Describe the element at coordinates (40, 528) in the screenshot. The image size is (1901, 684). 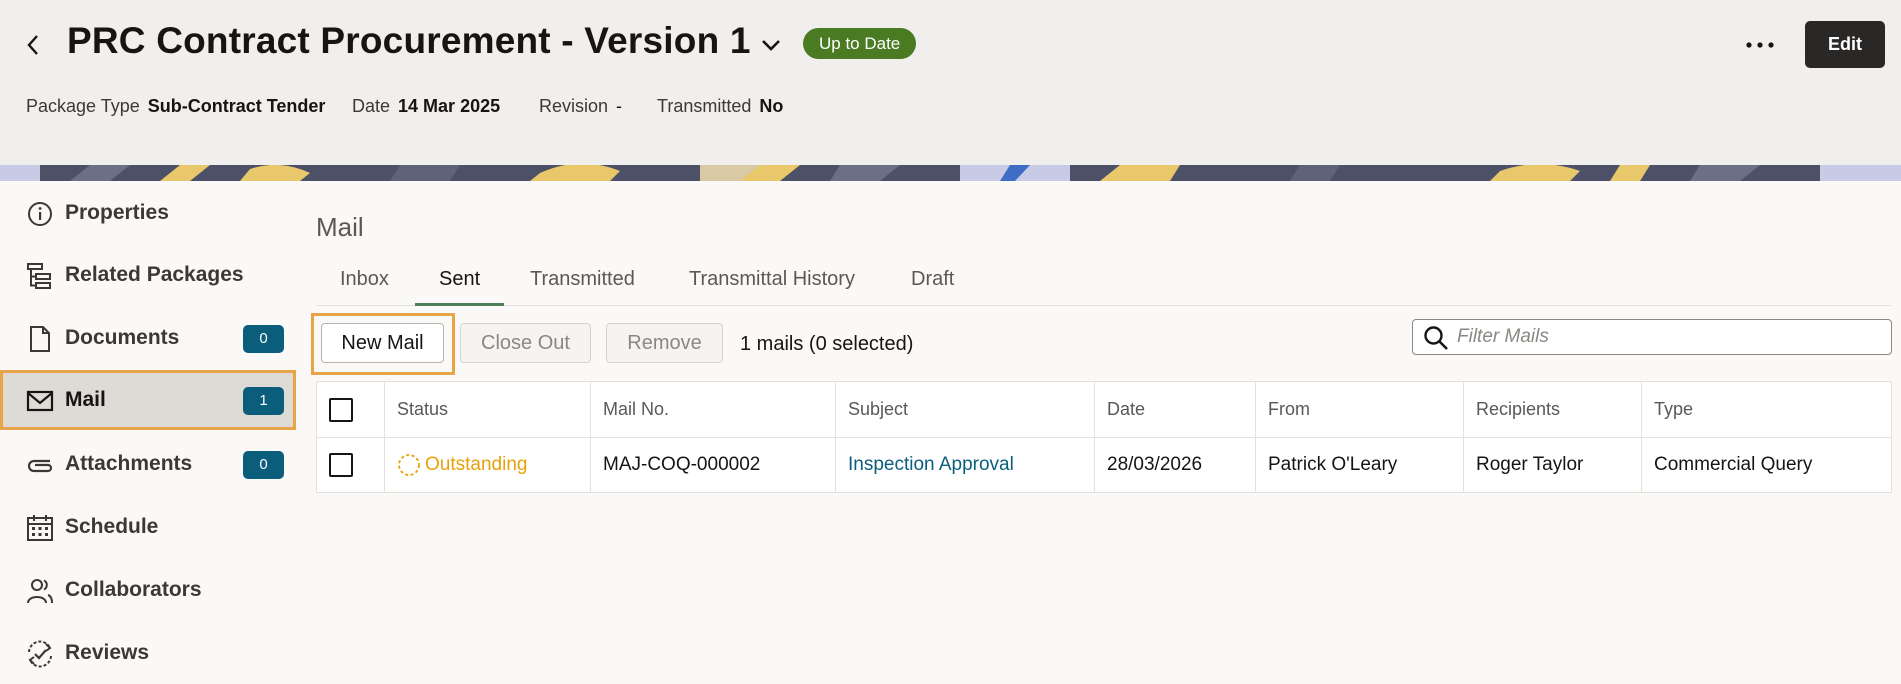
I see `calendar-icon` at that location.